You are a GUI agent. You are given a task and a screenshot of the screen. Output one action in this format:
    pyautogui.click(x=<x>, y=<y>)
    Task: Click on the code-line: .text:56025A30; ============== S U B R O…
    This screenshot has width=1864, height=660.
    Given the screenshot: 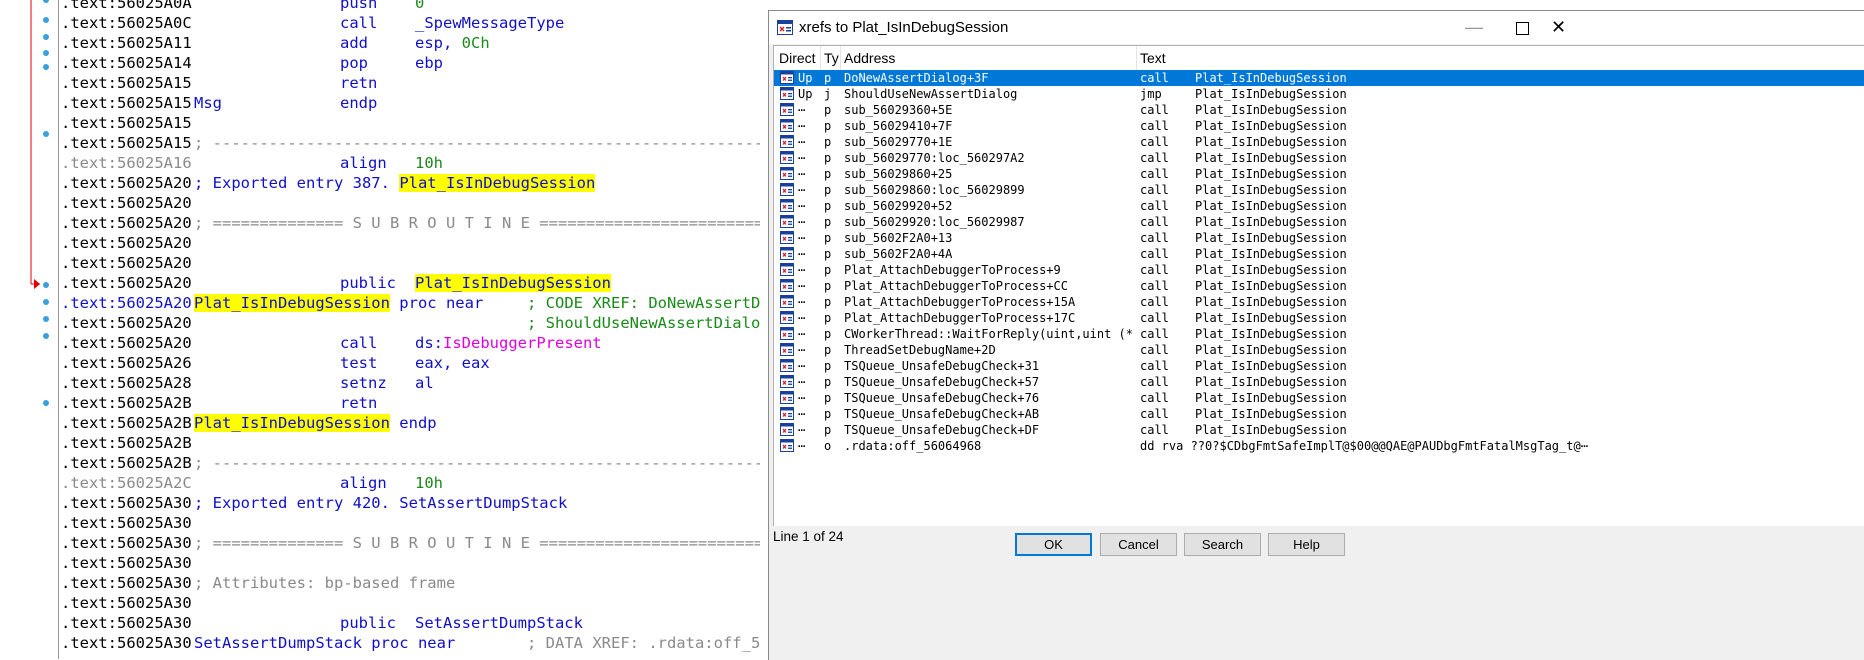 What is the action you would take?
    pyautogui.click(x=410, y=543)
    